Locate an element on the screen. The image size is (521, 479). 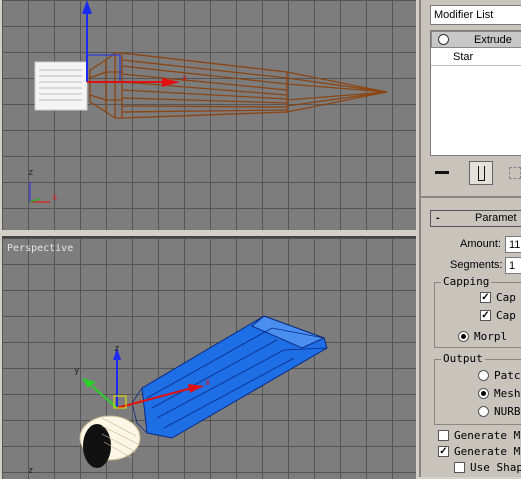
transform-gizmo is located at coordinates (131, 43).